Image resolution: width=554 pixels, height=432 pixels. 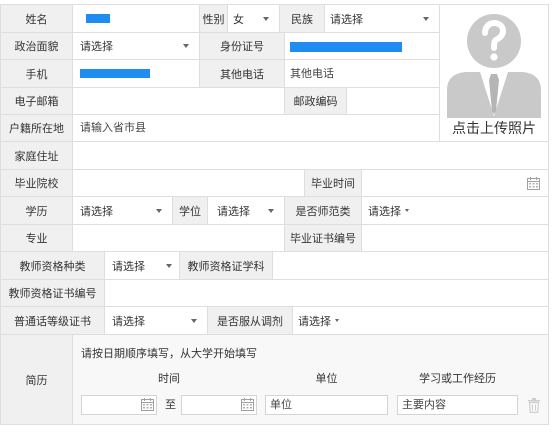 I want to click on resume-column-time: 时间, so click(x=169, y=379).